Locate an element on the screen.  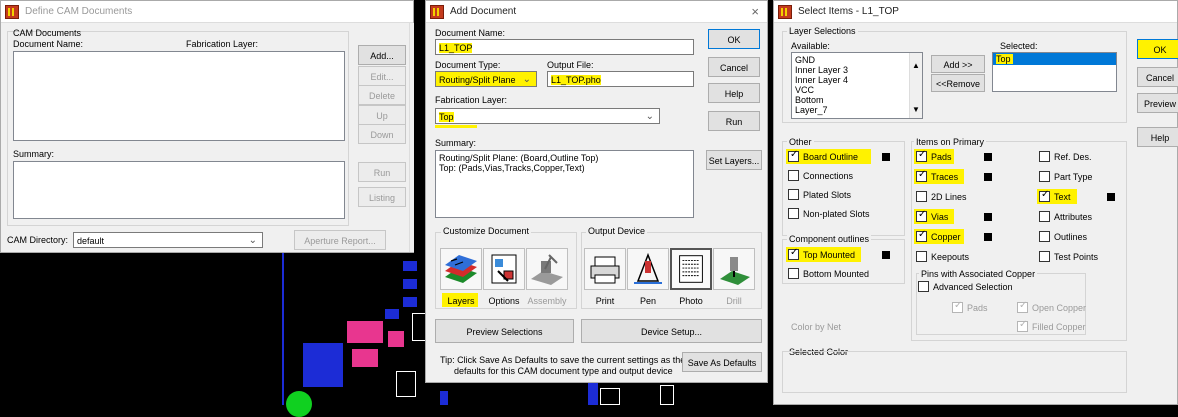
pads-color-swatch is located at coordinates (988, 157).